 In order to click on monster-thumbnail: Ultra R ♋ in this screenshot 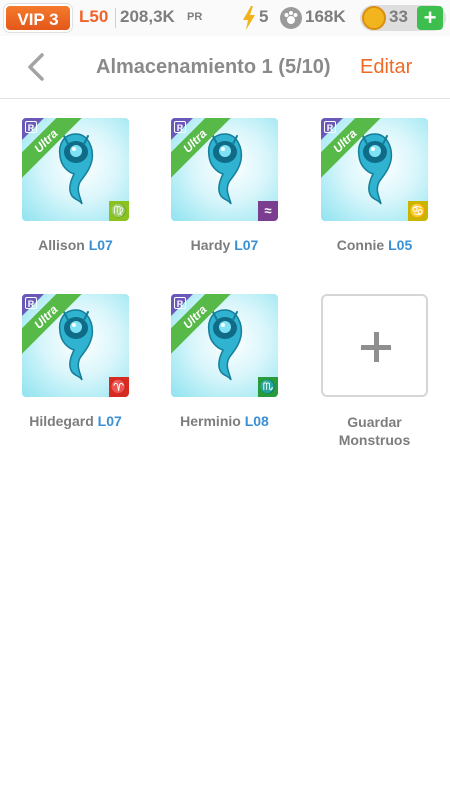, I will do `click(374, 169)`.